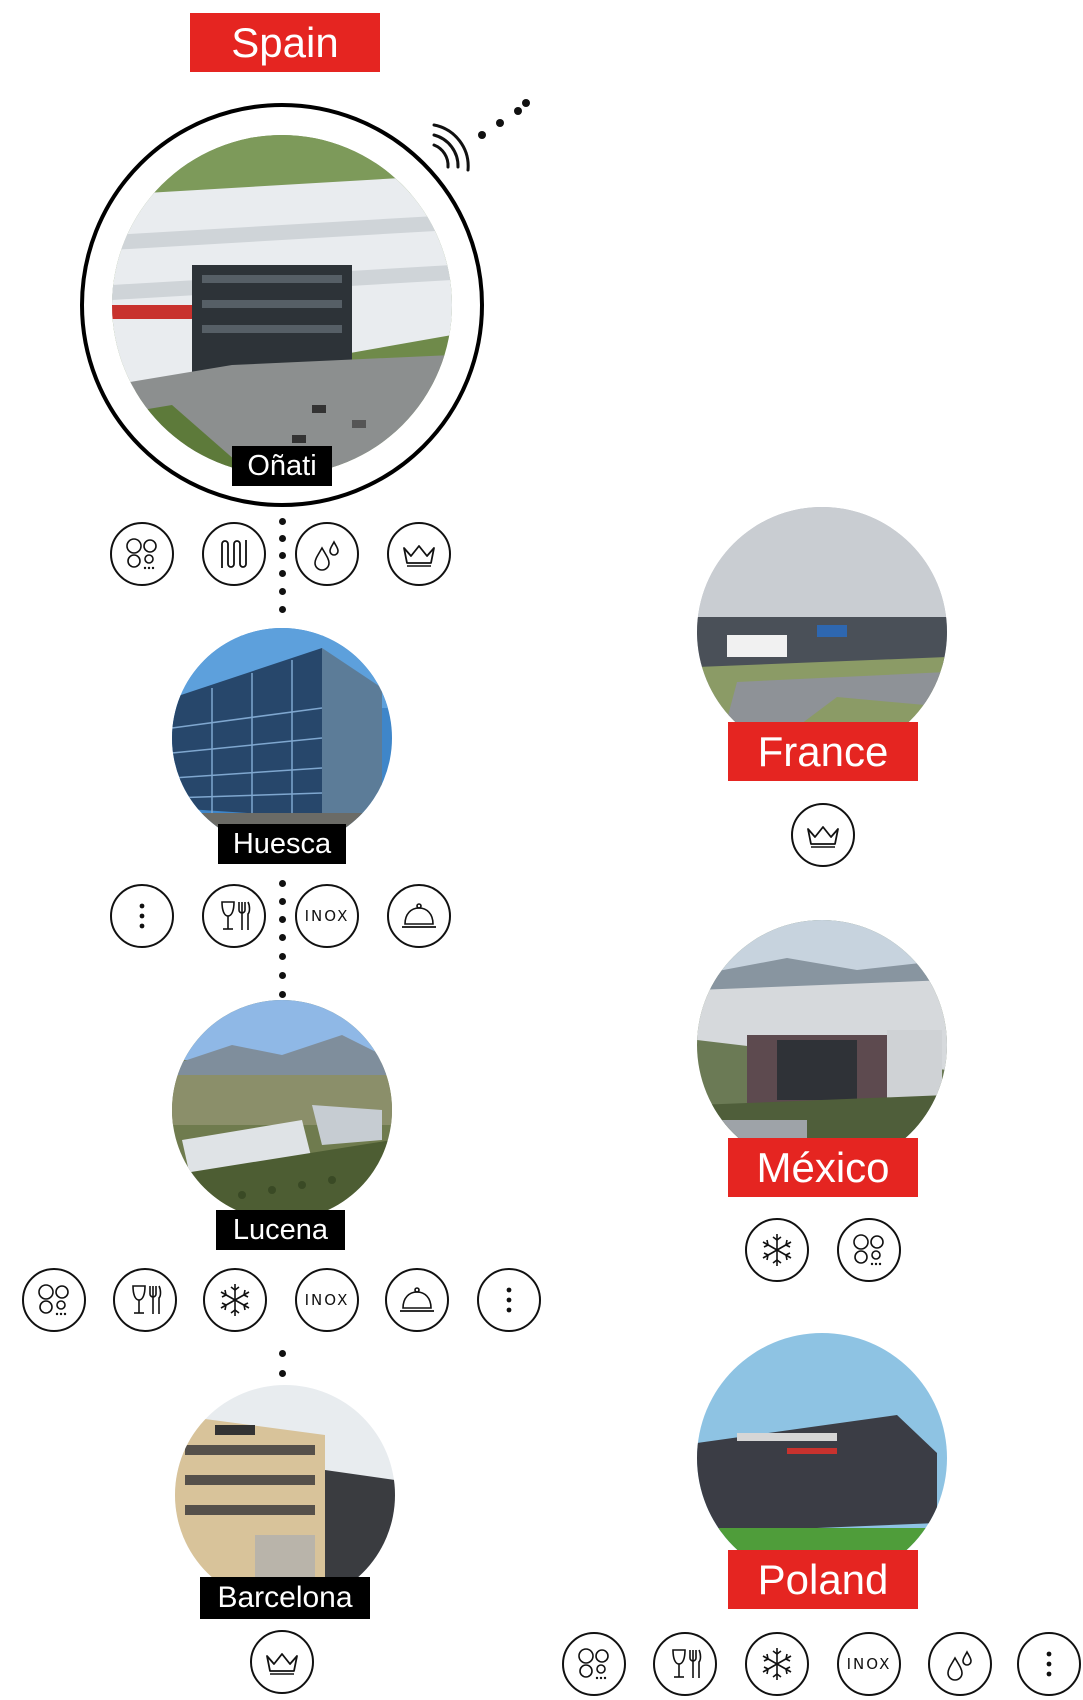 The width and height of the screenshot is (1083, 1700). Describe the element at coordinates (282, 738) in the screenshot. I see `huesca-building-photo` at that location.